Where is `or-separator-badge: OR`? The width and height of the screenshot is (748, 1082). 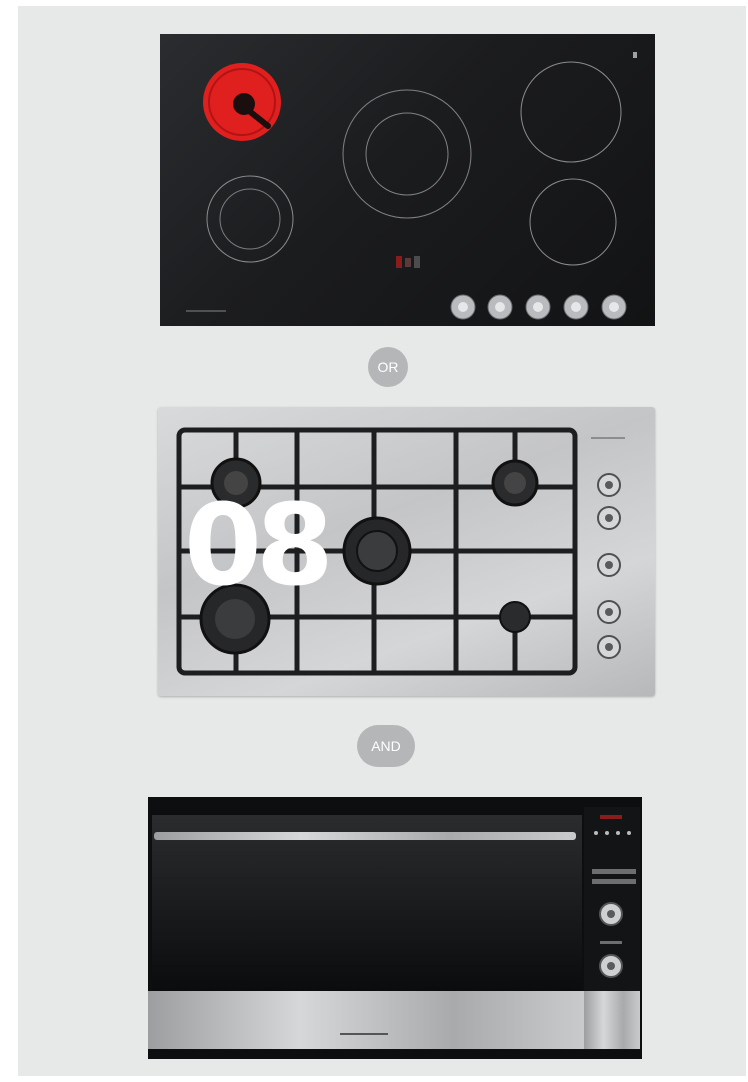
or-separator-badge: OR is located at coordinates (388, 367).